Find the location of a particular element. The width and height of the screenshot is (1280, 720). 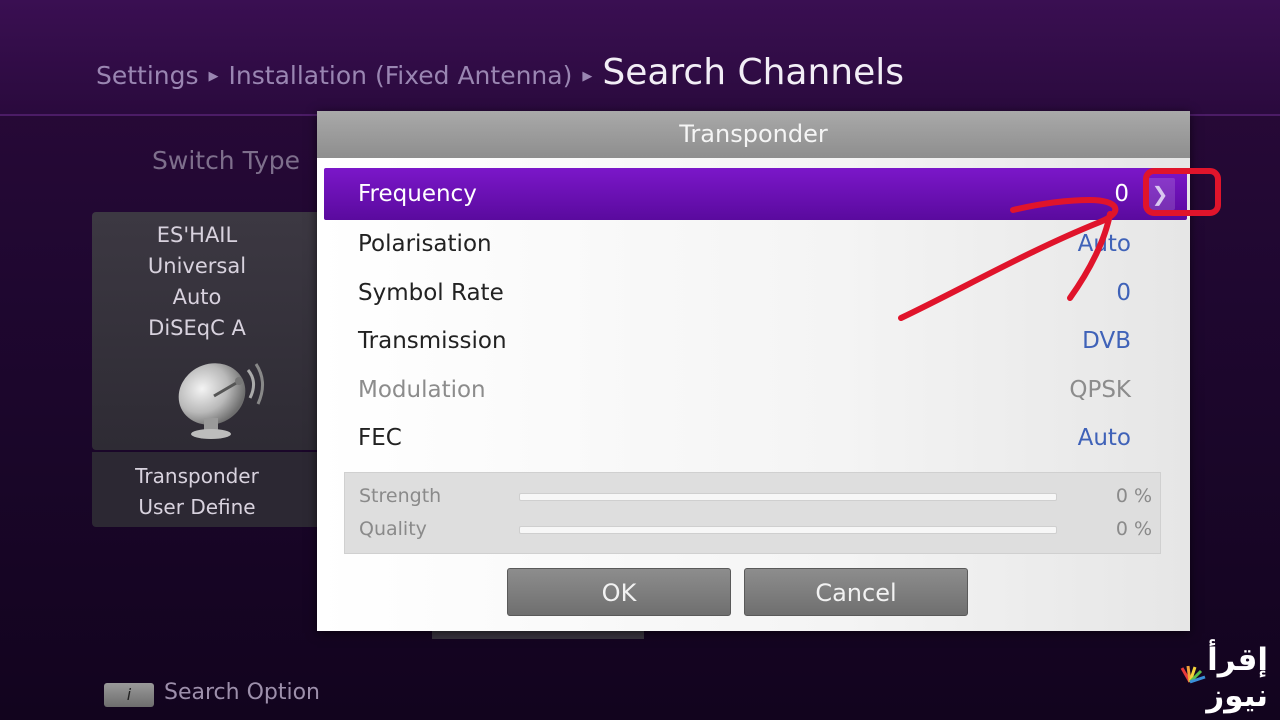

dialog-title: Transponder is located at coordinates (753, 134).